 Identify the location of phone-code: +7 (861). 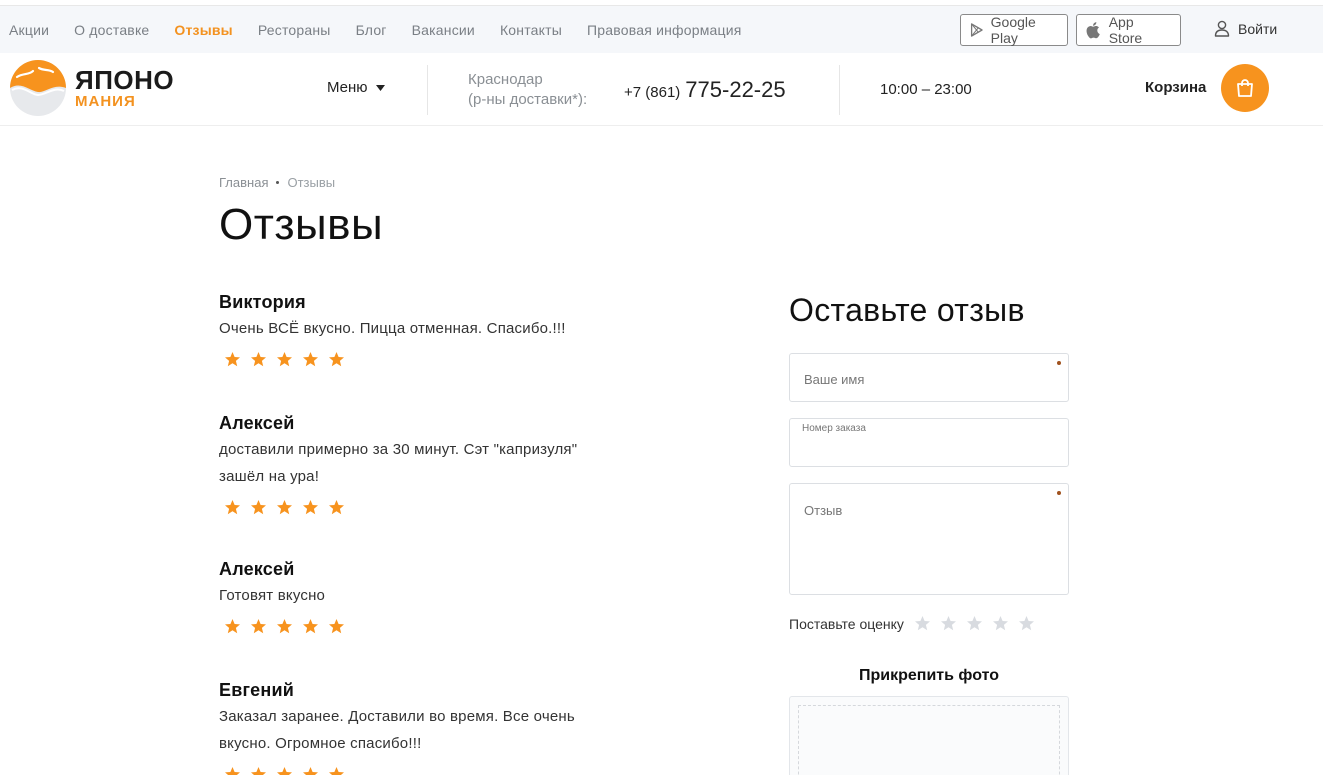
(652, 92).